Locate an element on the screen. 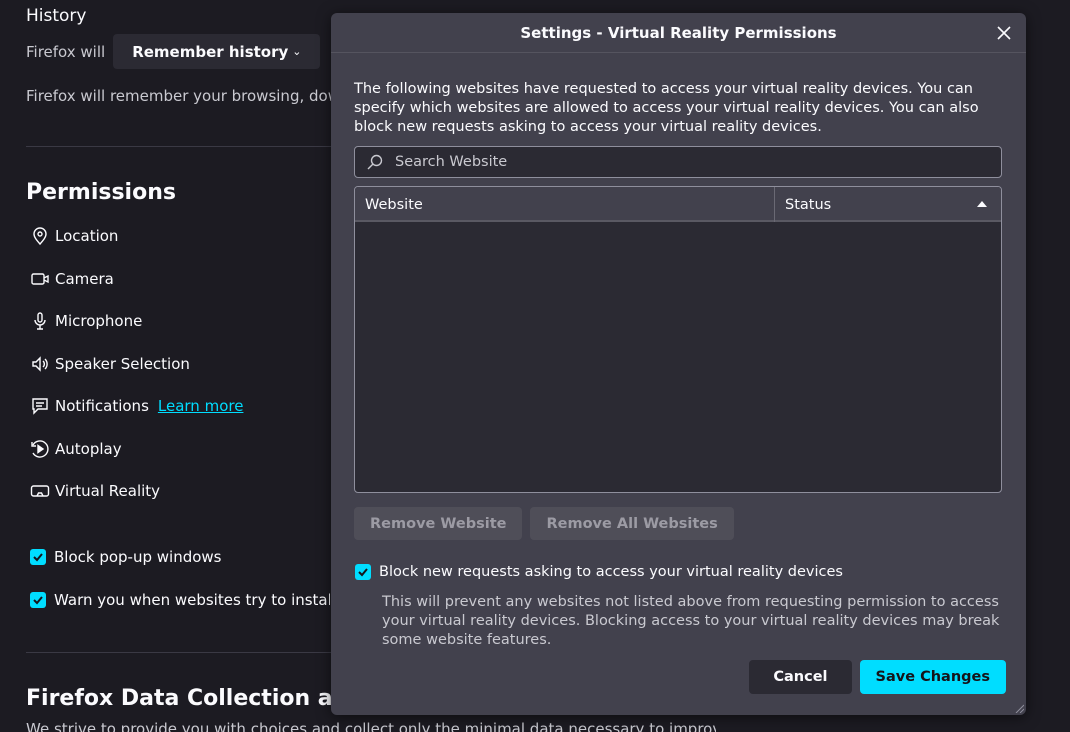  chevron-down-icon: ⌄ is located at coordinates (297, 51).